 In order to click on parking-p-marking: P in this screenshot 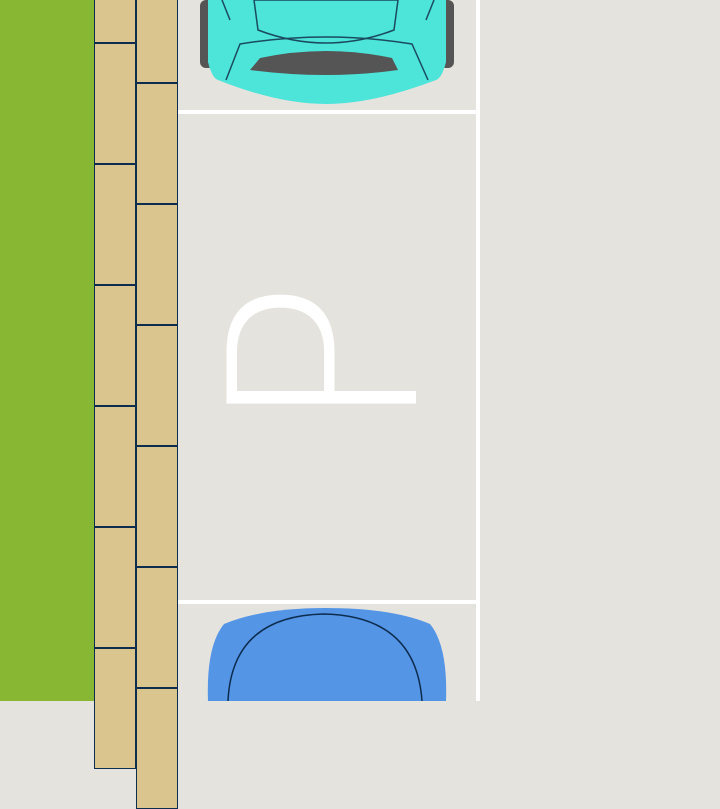, I will do `click(327, 357)`.